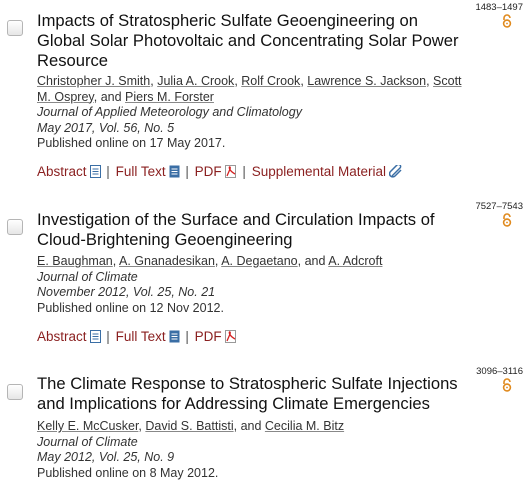 This screenshot has width=527, height=481. I want to click on author-link: Lawrence S. Jackson, so click(366, 81).